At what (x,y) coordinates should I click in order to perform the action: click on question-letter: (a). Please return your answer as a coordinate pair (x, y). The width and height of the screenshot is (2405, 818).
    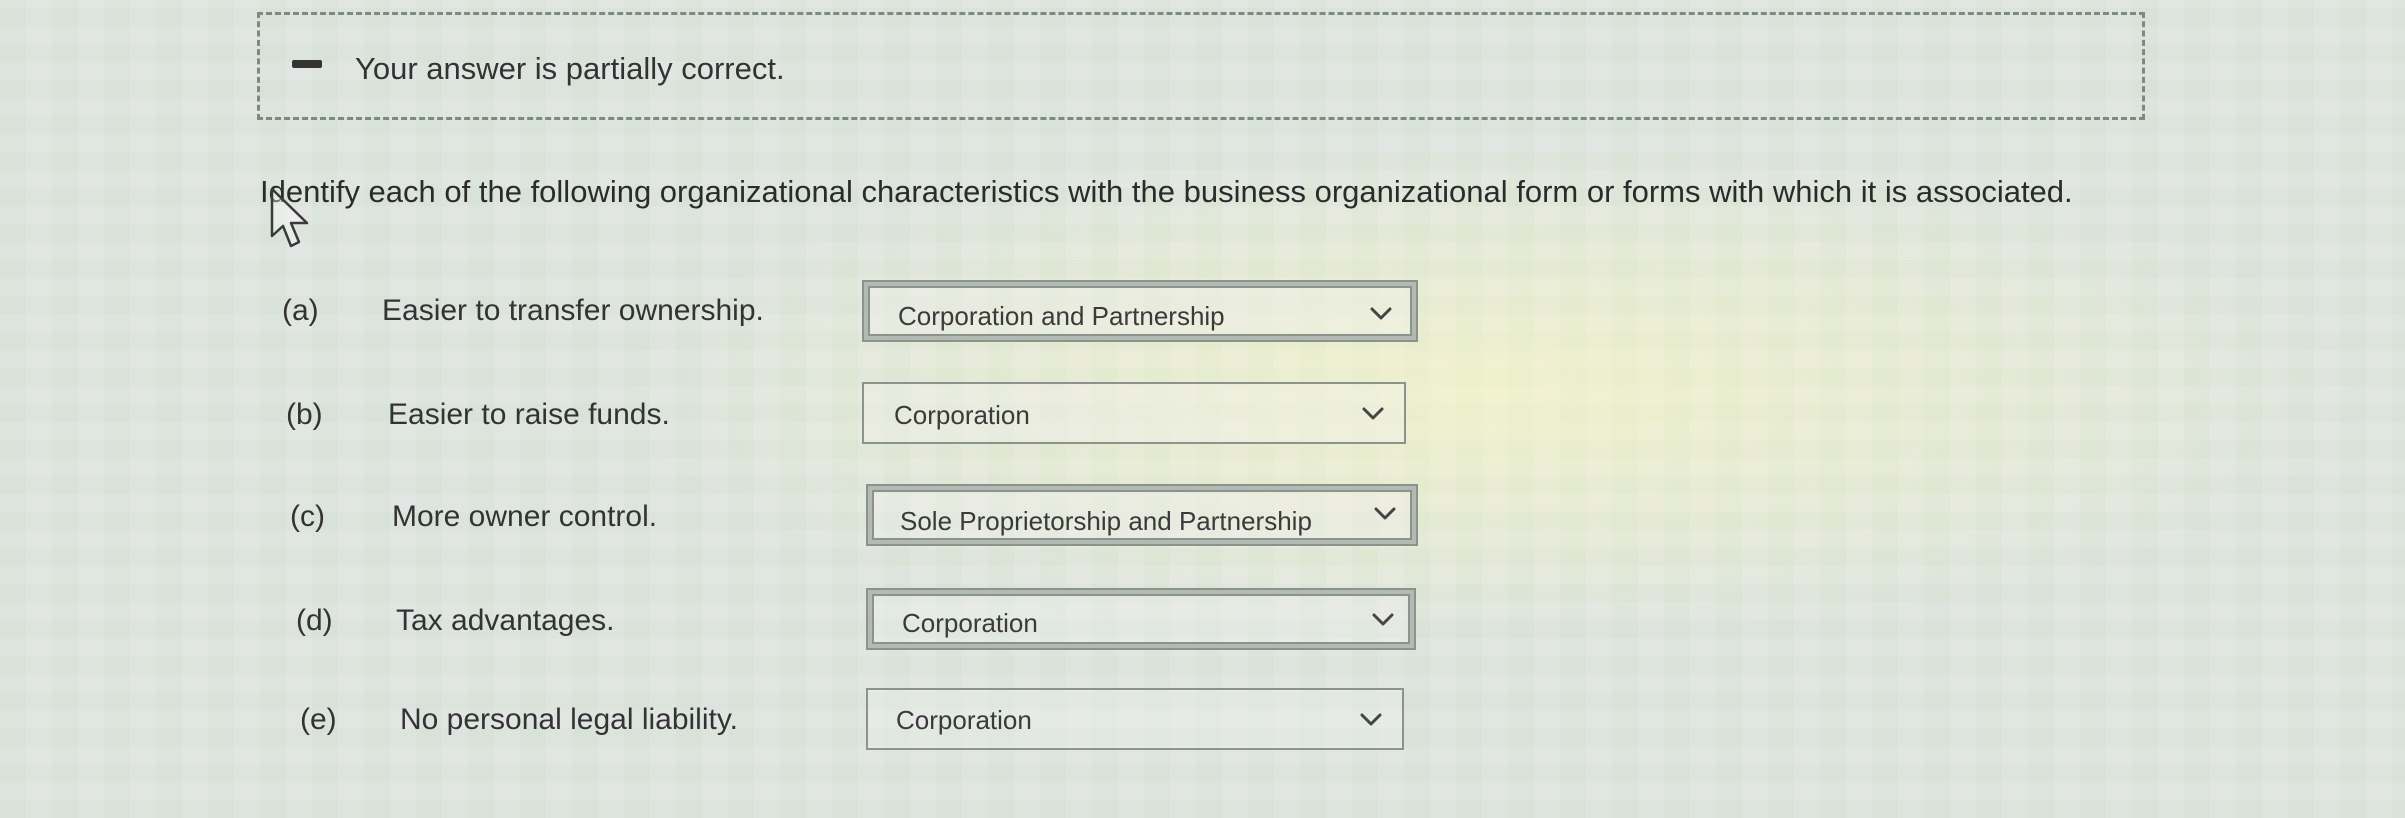
    Looking at the image, I should click on (300, 310).